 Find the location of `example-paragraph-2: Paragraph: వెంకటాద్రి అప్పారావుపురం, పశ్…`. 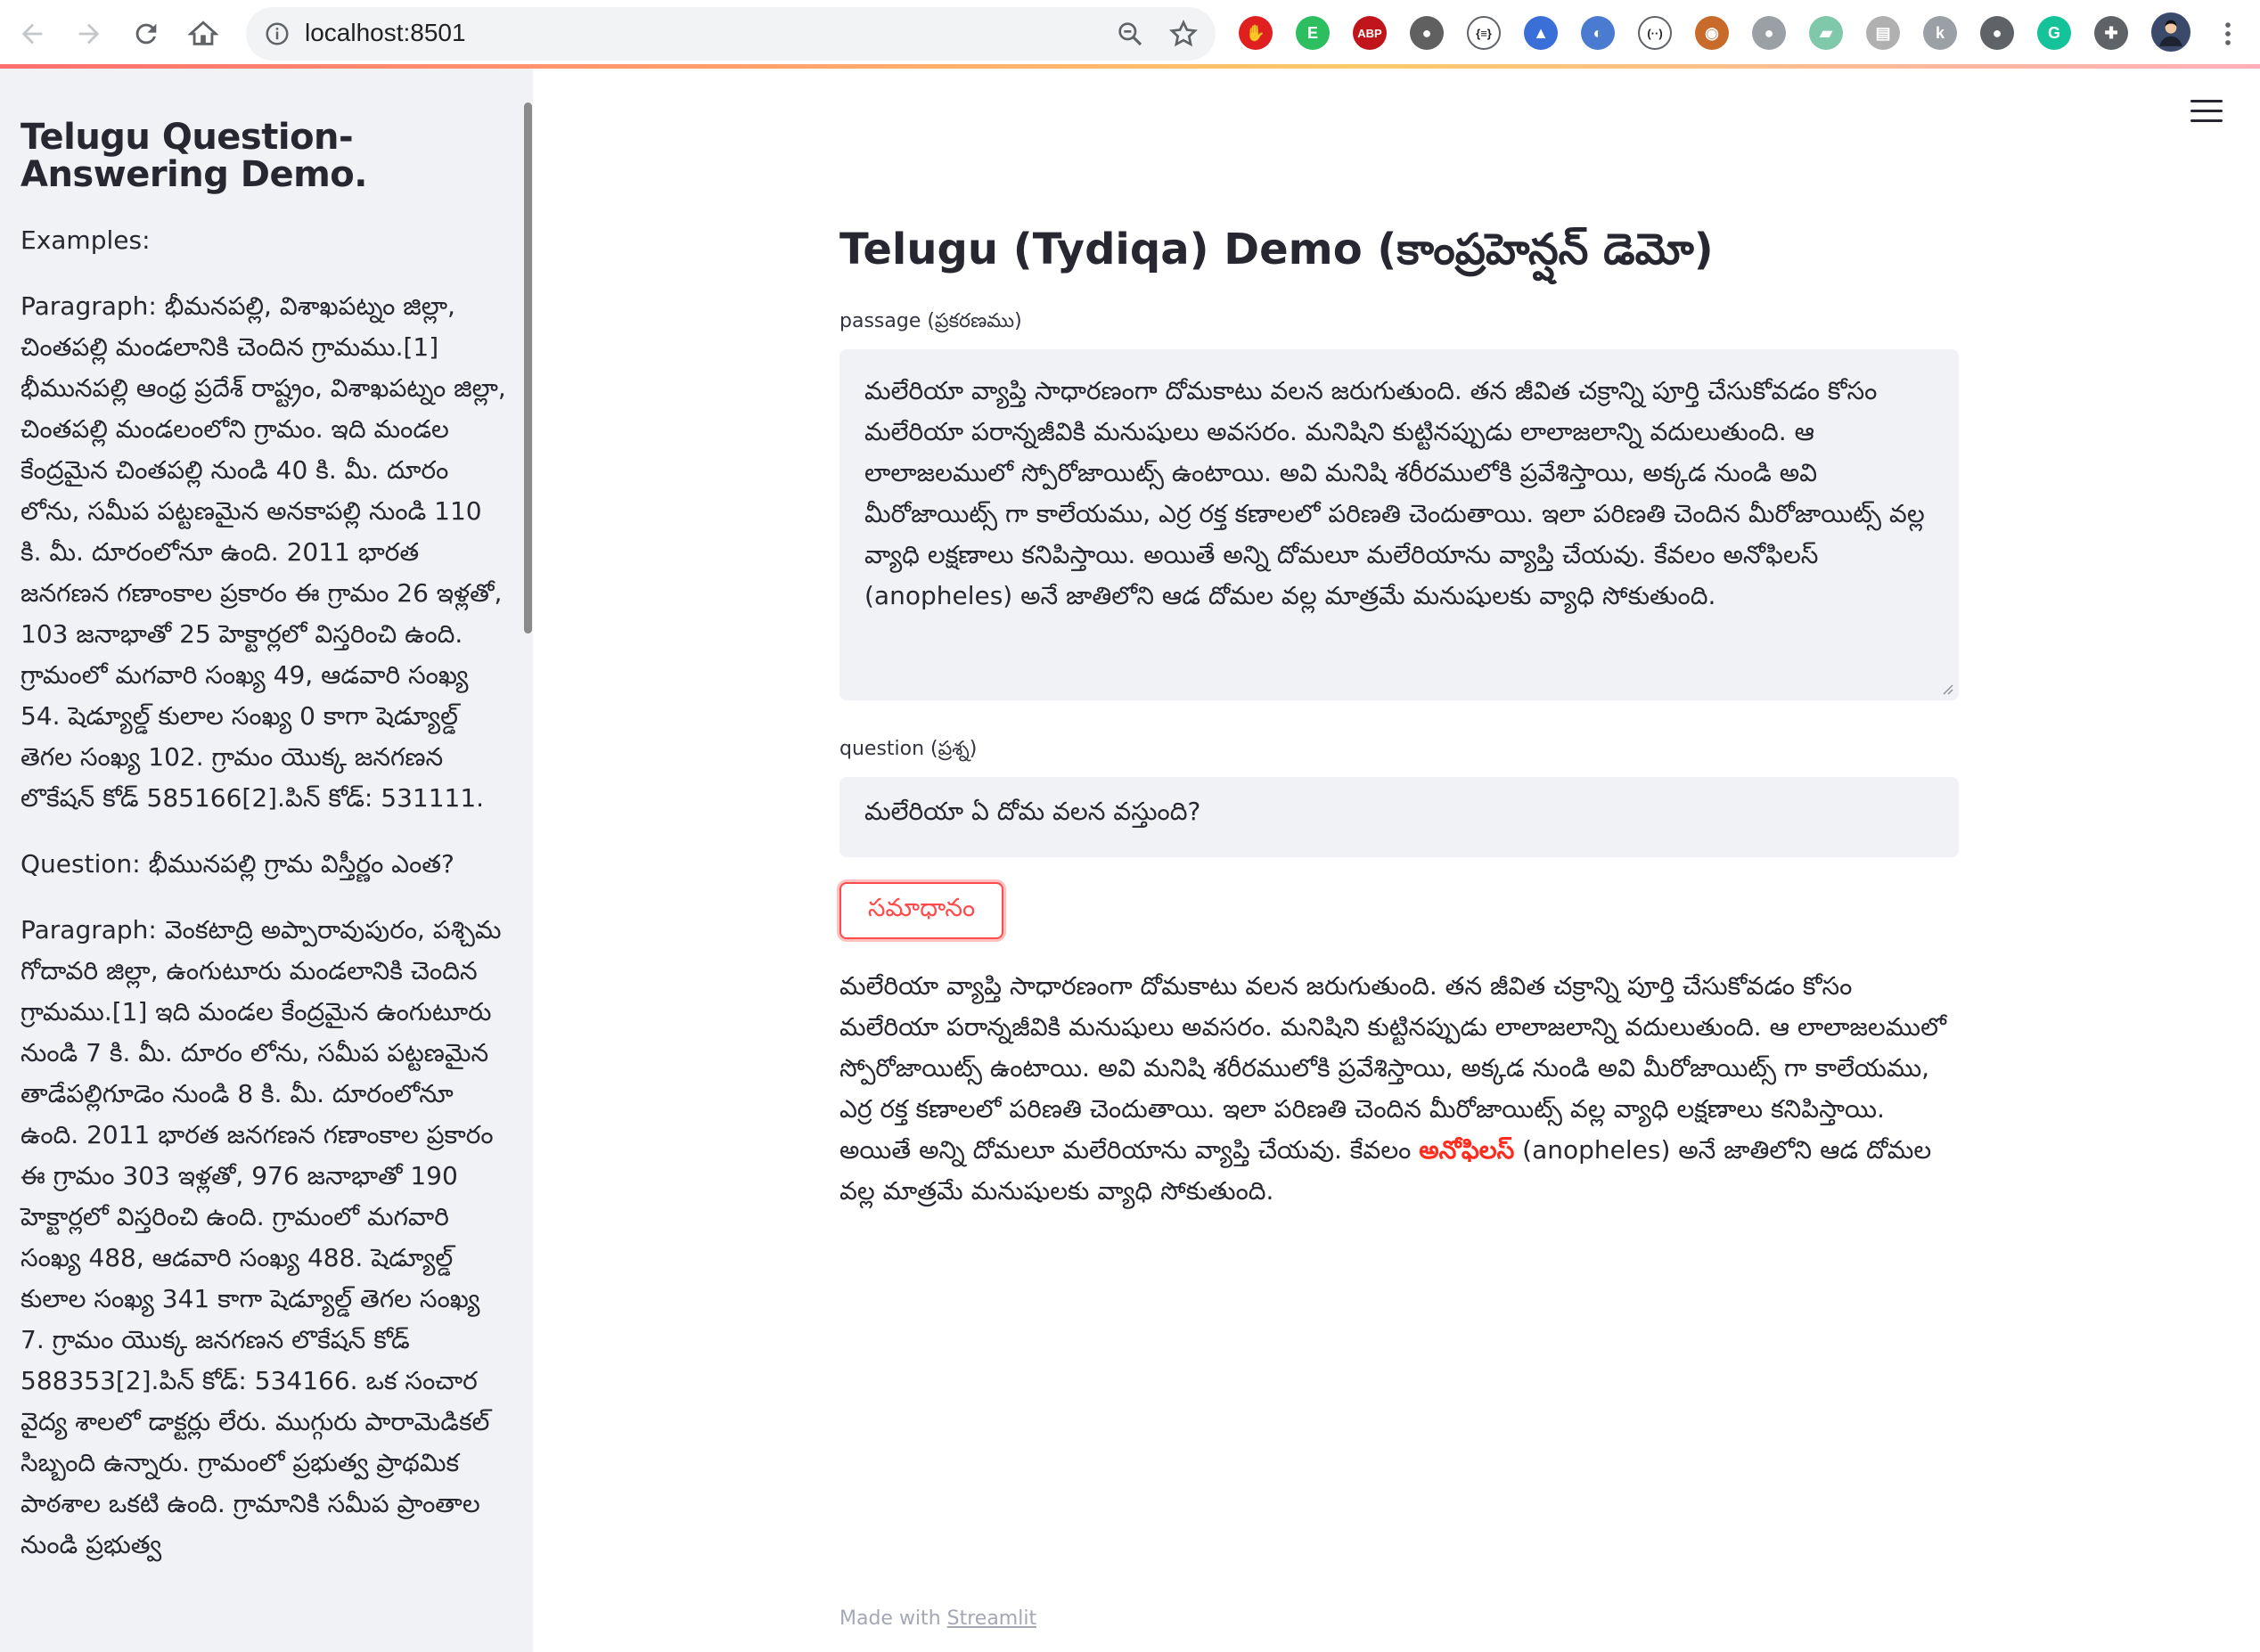

example-paragraph-2: Paragraph: వెంకటాద్రి అప్పారావుపురం, పశ్… is located at coordinates (261, 1237).